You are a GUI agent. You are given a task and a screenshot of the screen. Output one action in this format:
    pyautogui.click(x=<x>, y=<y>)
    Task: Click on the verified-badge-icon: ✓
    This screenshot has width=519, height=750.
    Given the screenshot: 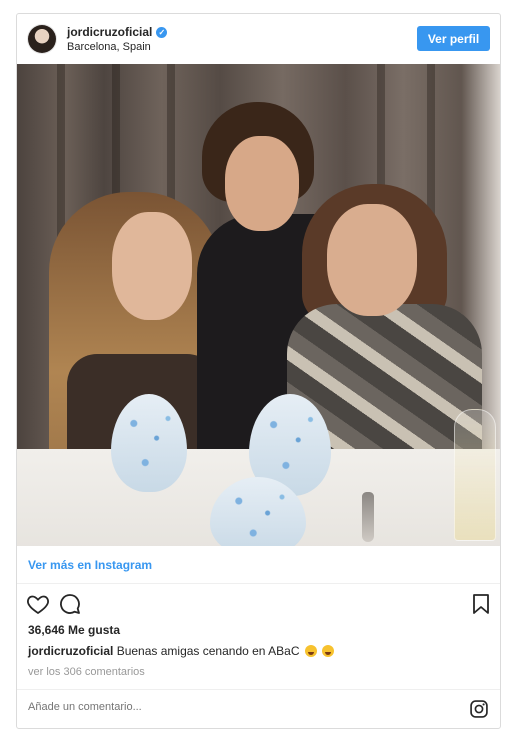 What is the action you would take?
    pyautogui.click(x=162, y=32)
    